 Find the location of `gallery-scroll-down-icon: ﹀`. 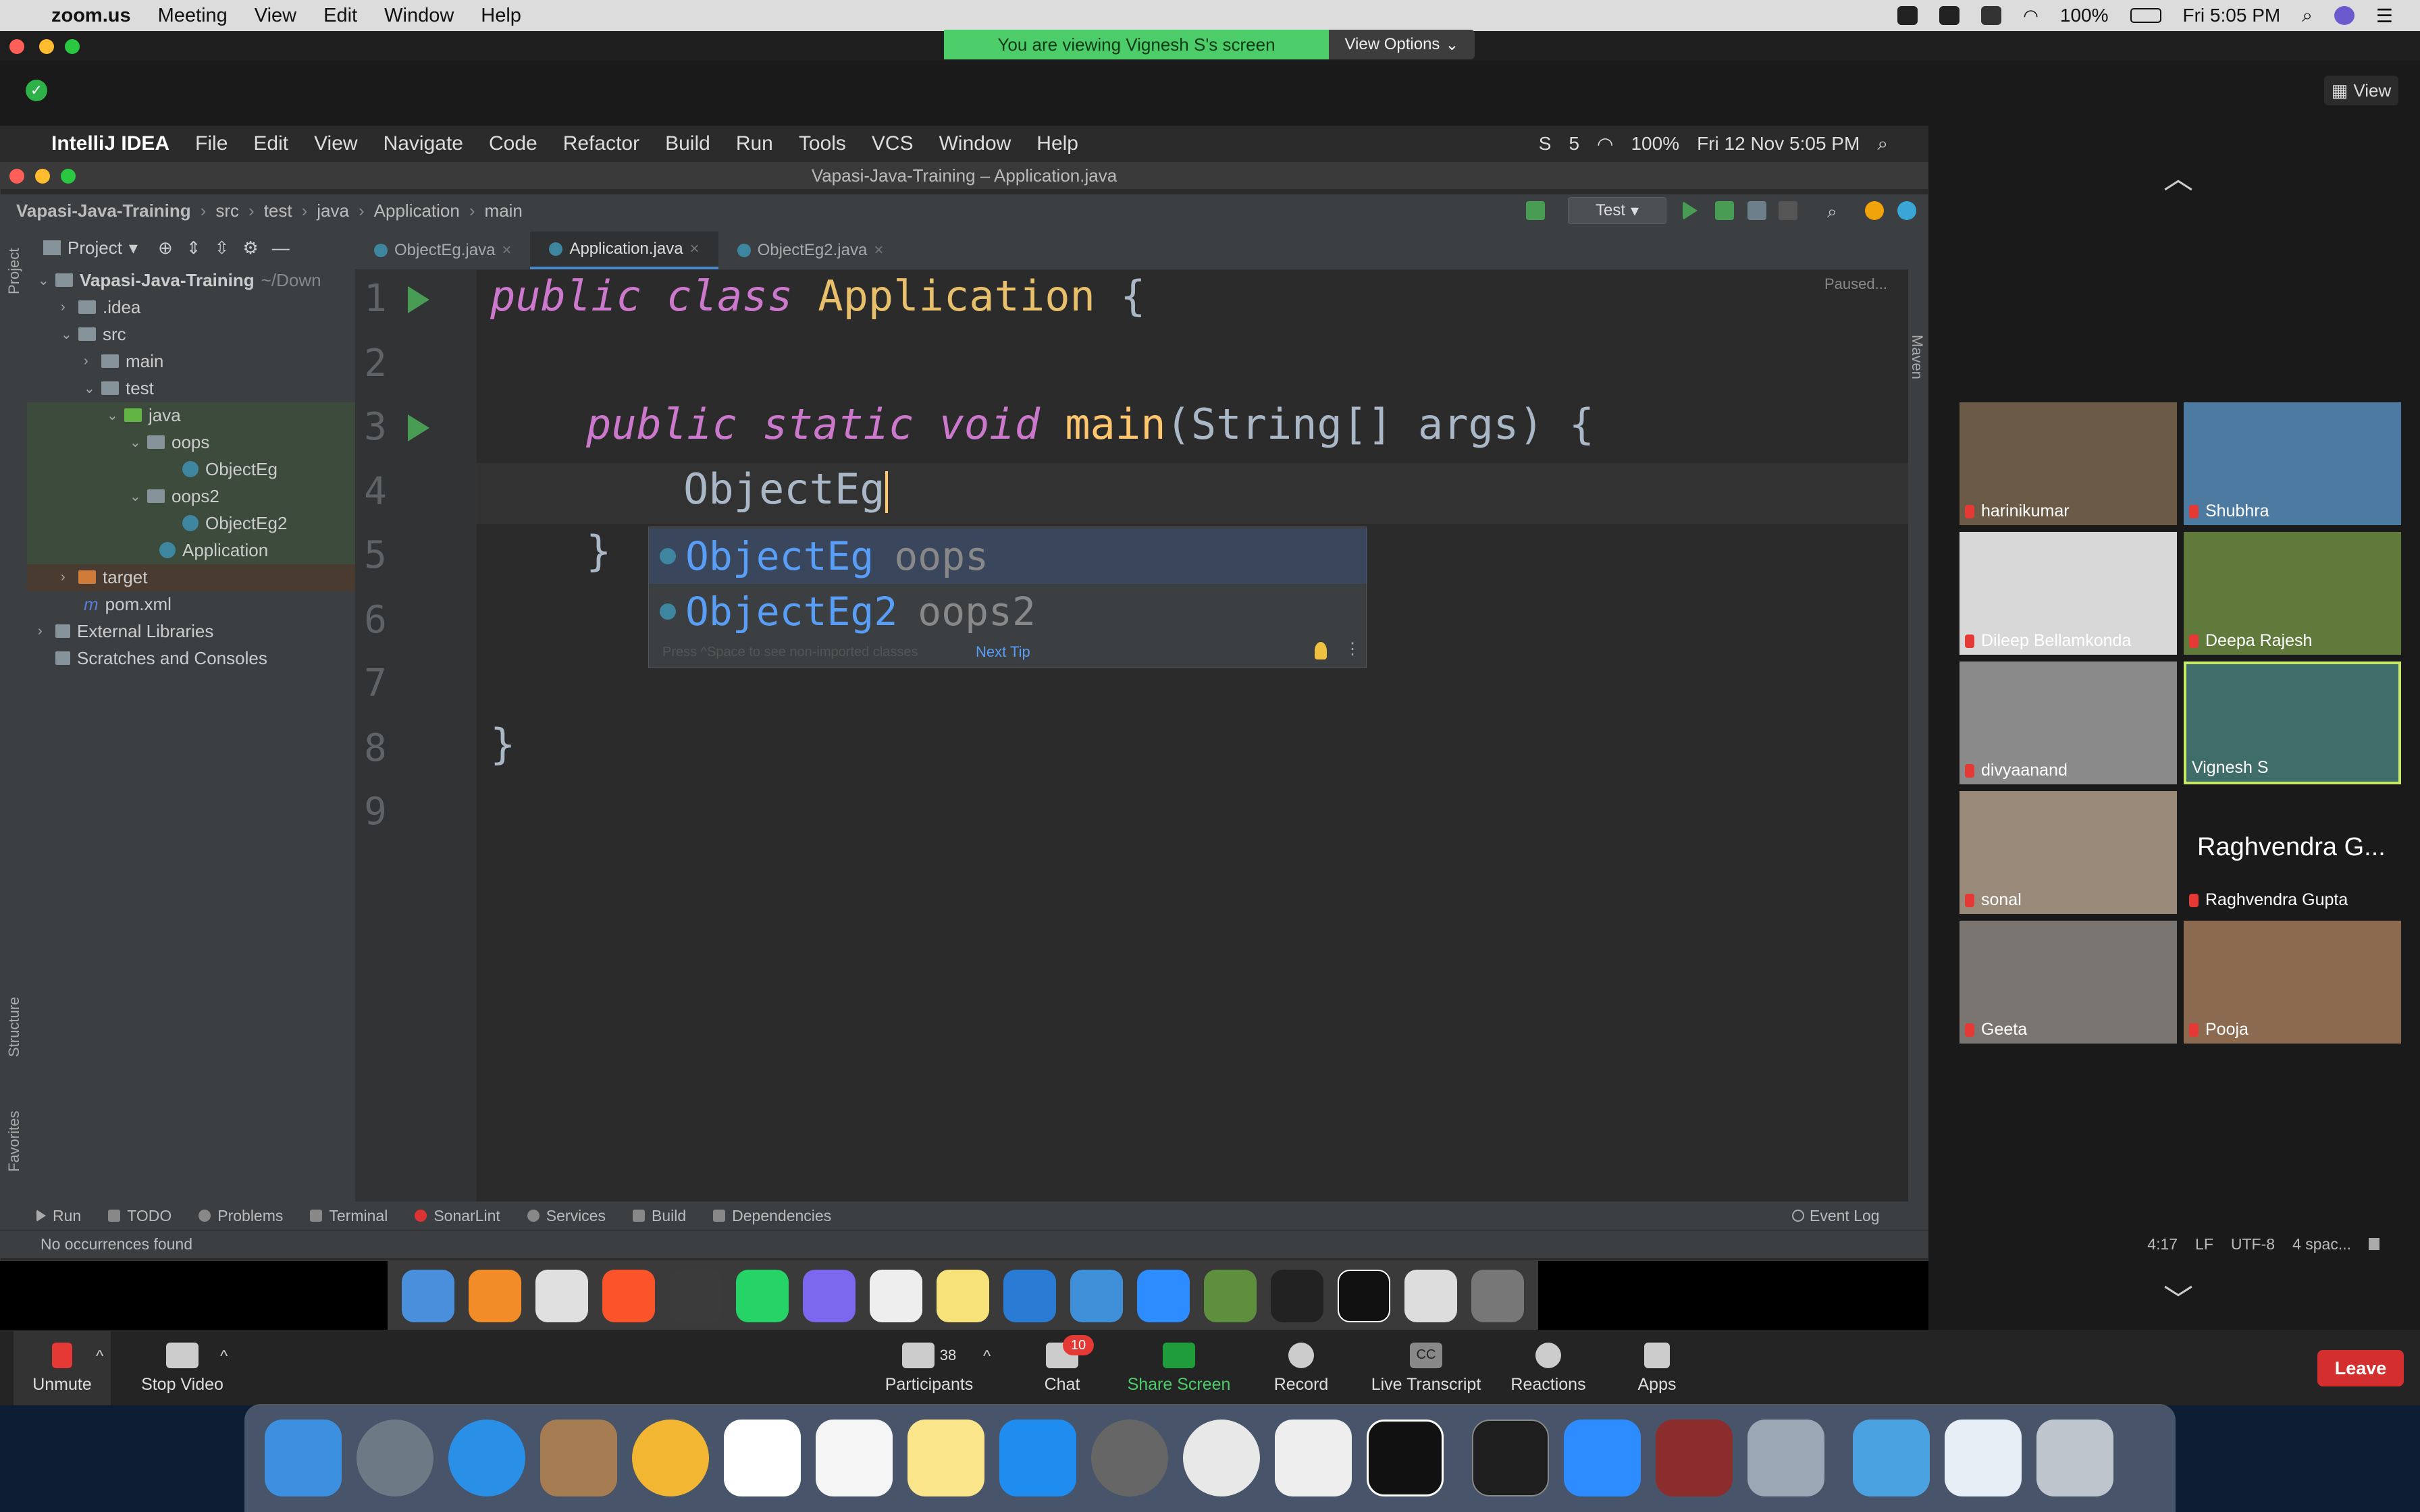

gallery-scroll-down-icon: ﹀ is located at coordinates (2178, 1296).